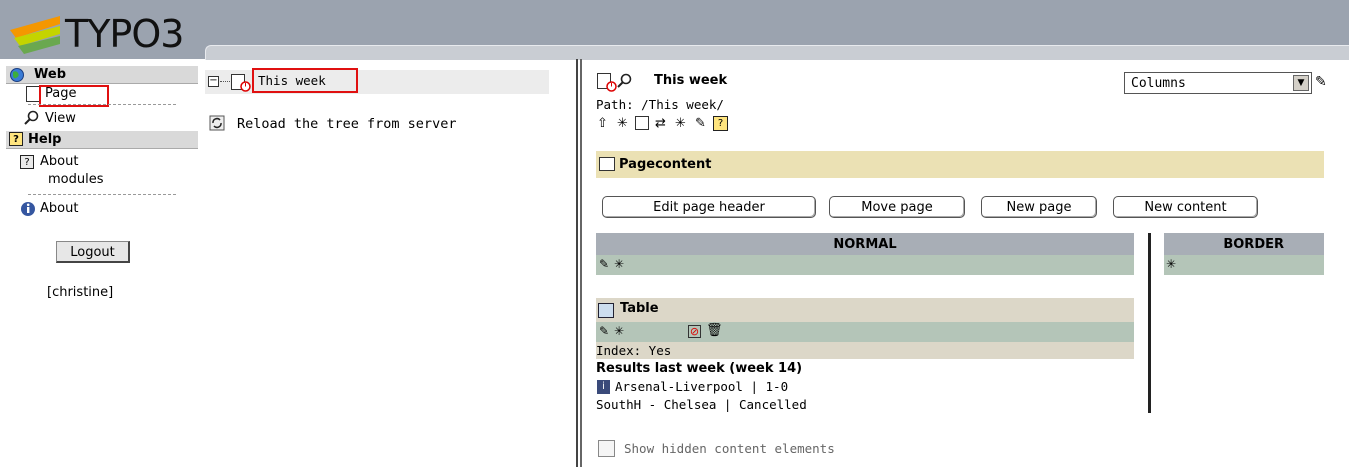  What do you see at coordinates (93, 252) in the screenshot?
I see `logout-button: Logout` at bounding box center [93, 252].